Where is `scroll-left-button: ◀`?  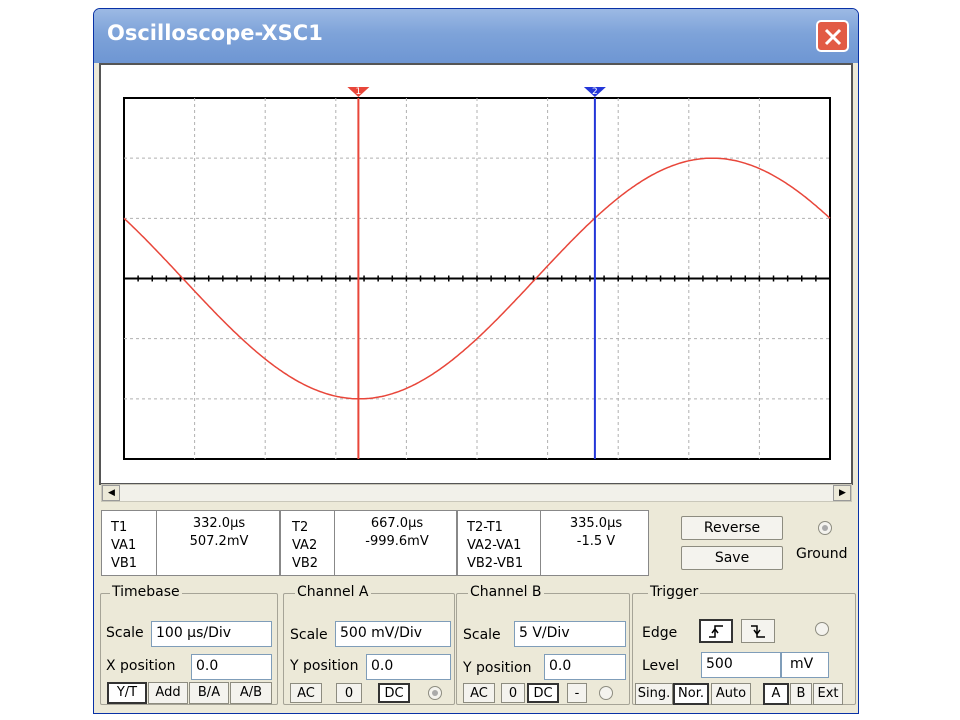
scroll-left-button: ◀ is located at coordinates (111, 493).